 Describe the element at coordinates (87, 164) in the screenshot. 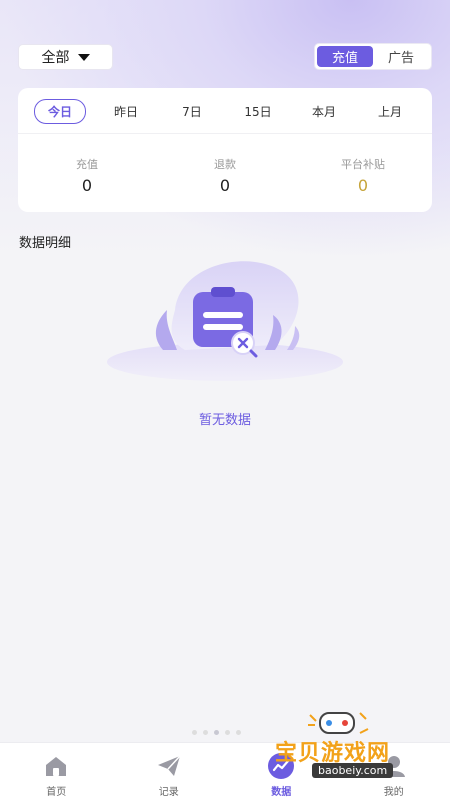

I see `stat-label: 充值` at that location.